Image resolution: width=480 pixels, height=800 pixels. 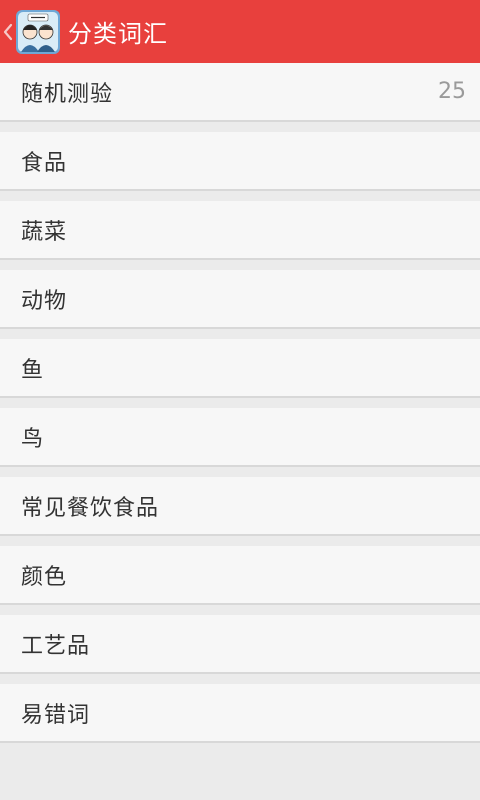 I want to click on list-item-label: 动物, so click(x=44, y=301).